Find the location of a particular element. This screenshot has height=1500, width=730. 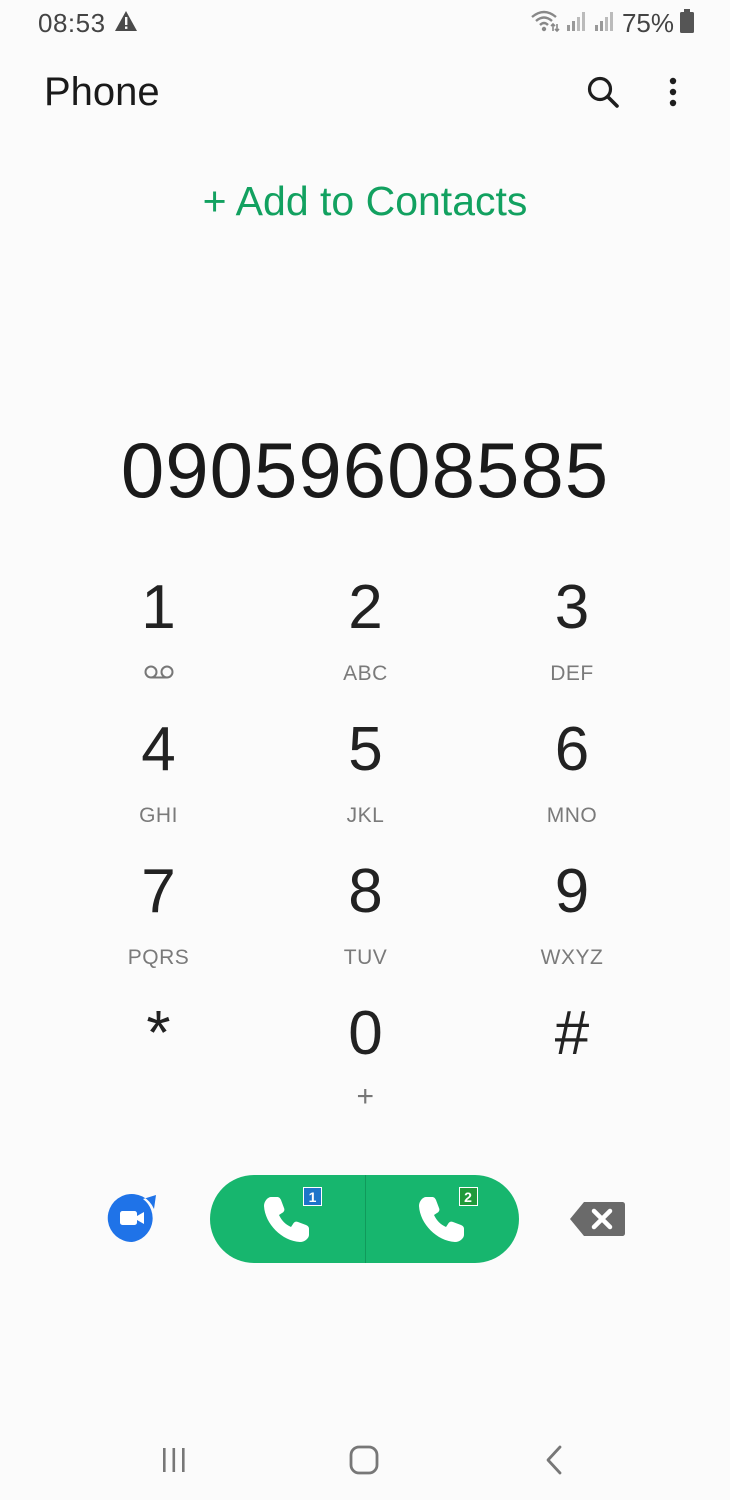

key-9: 9 WXYZ is located at coordinates (572, 925).